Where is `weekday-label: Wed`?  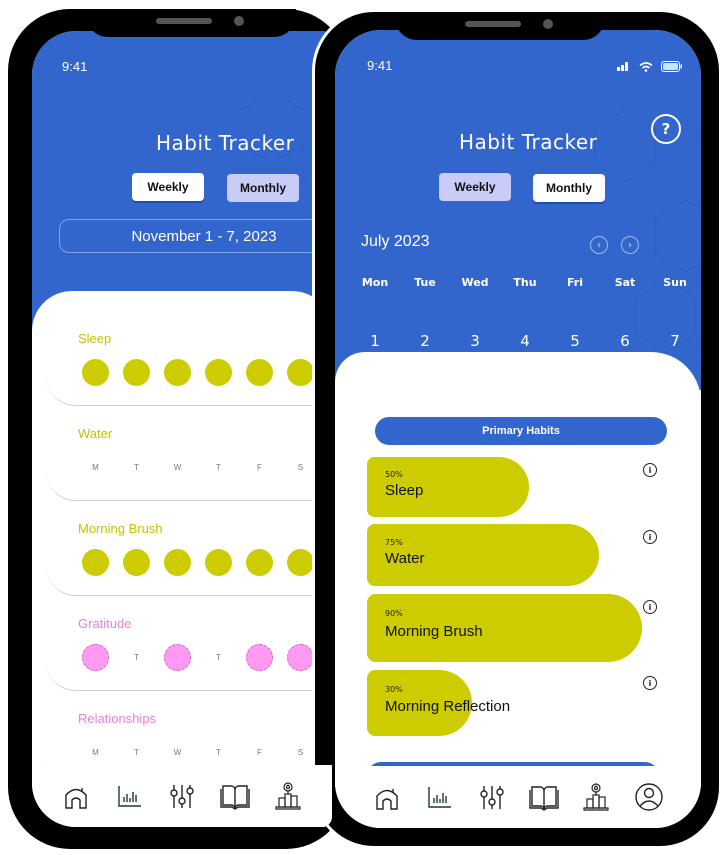 weekday-label: Wed is located at coordinates (475, 282).